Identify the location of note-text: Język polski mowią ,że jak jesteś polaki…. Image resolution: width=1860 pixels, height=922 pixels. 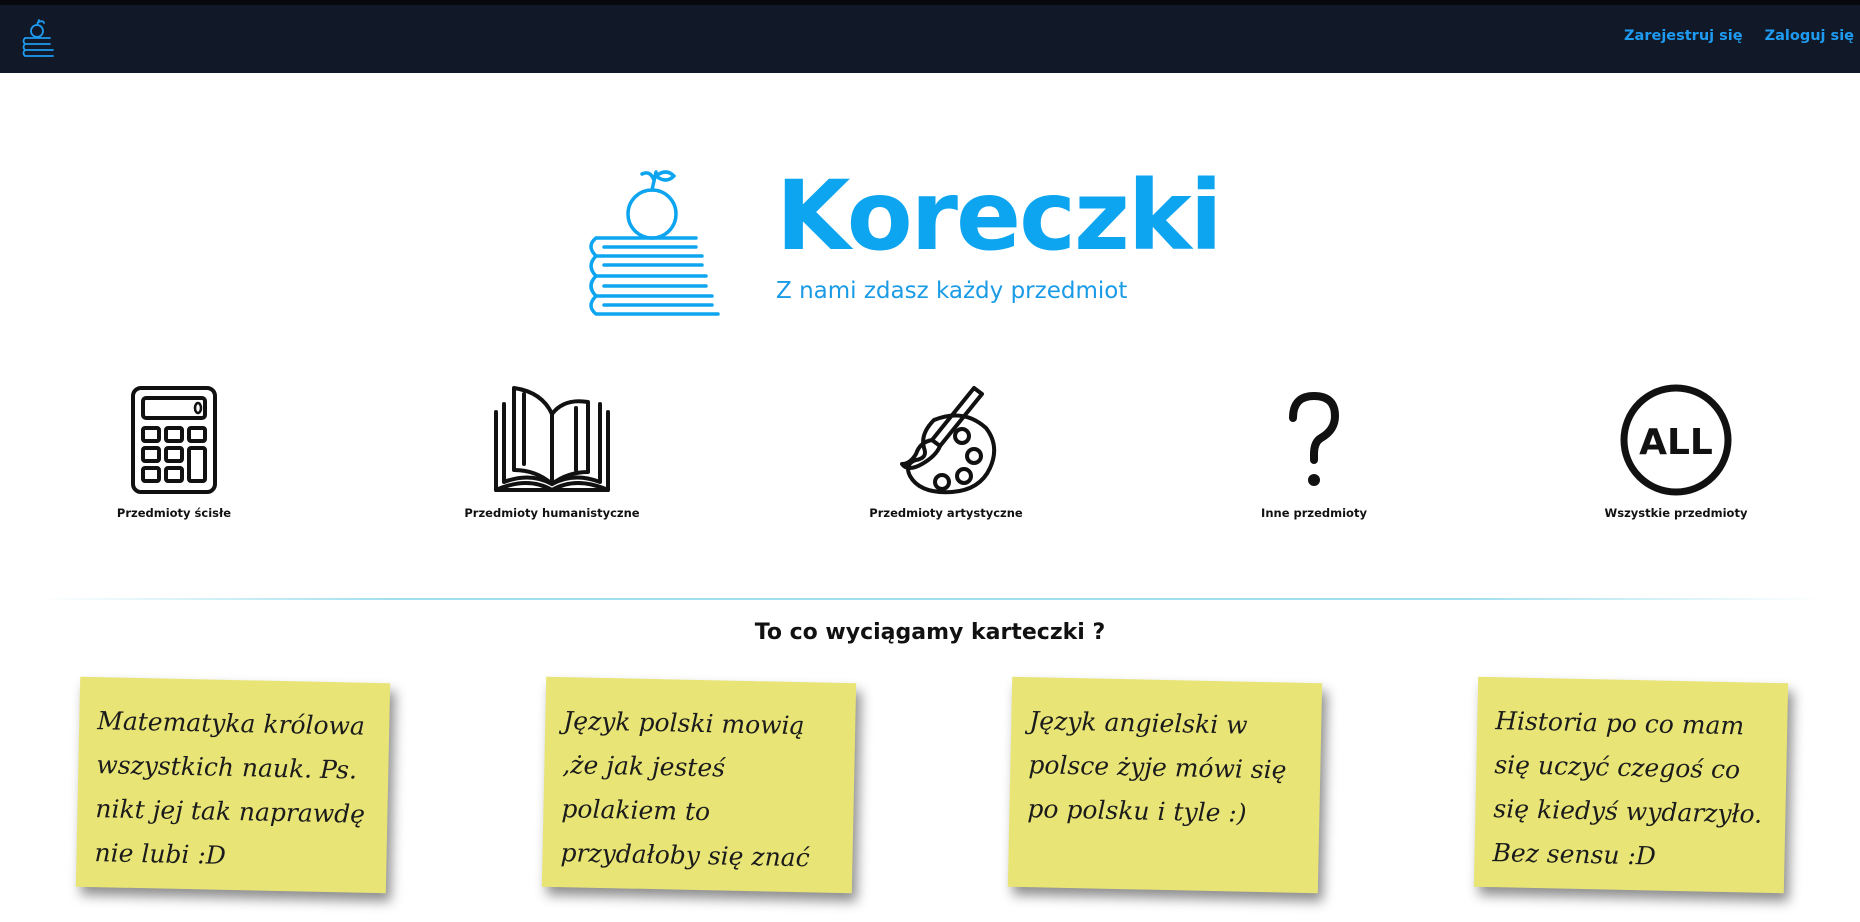
(685, 789).